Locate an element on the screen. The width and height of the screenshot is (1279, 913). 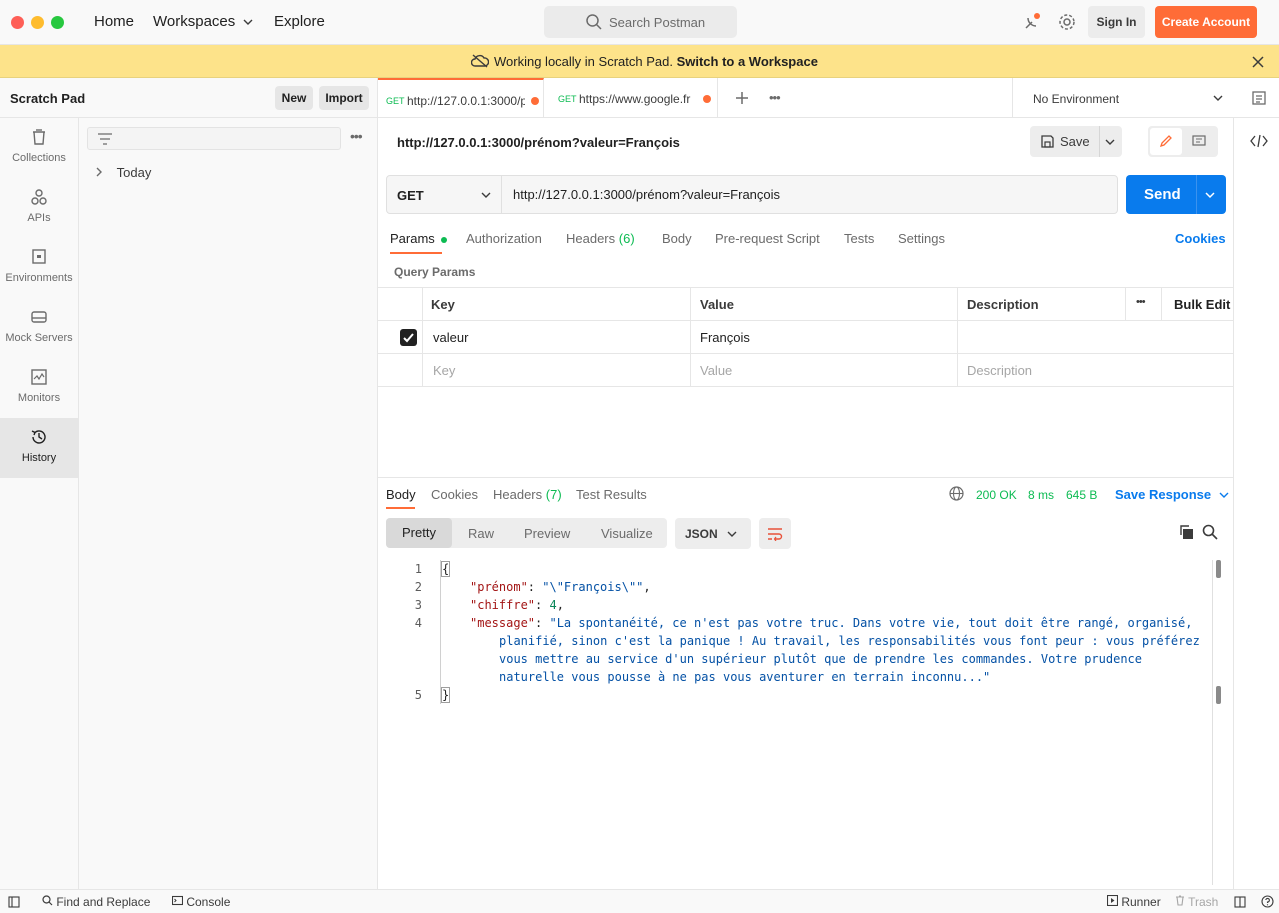
sidebar-item-label: Environments is located at coordinates (39, 278).